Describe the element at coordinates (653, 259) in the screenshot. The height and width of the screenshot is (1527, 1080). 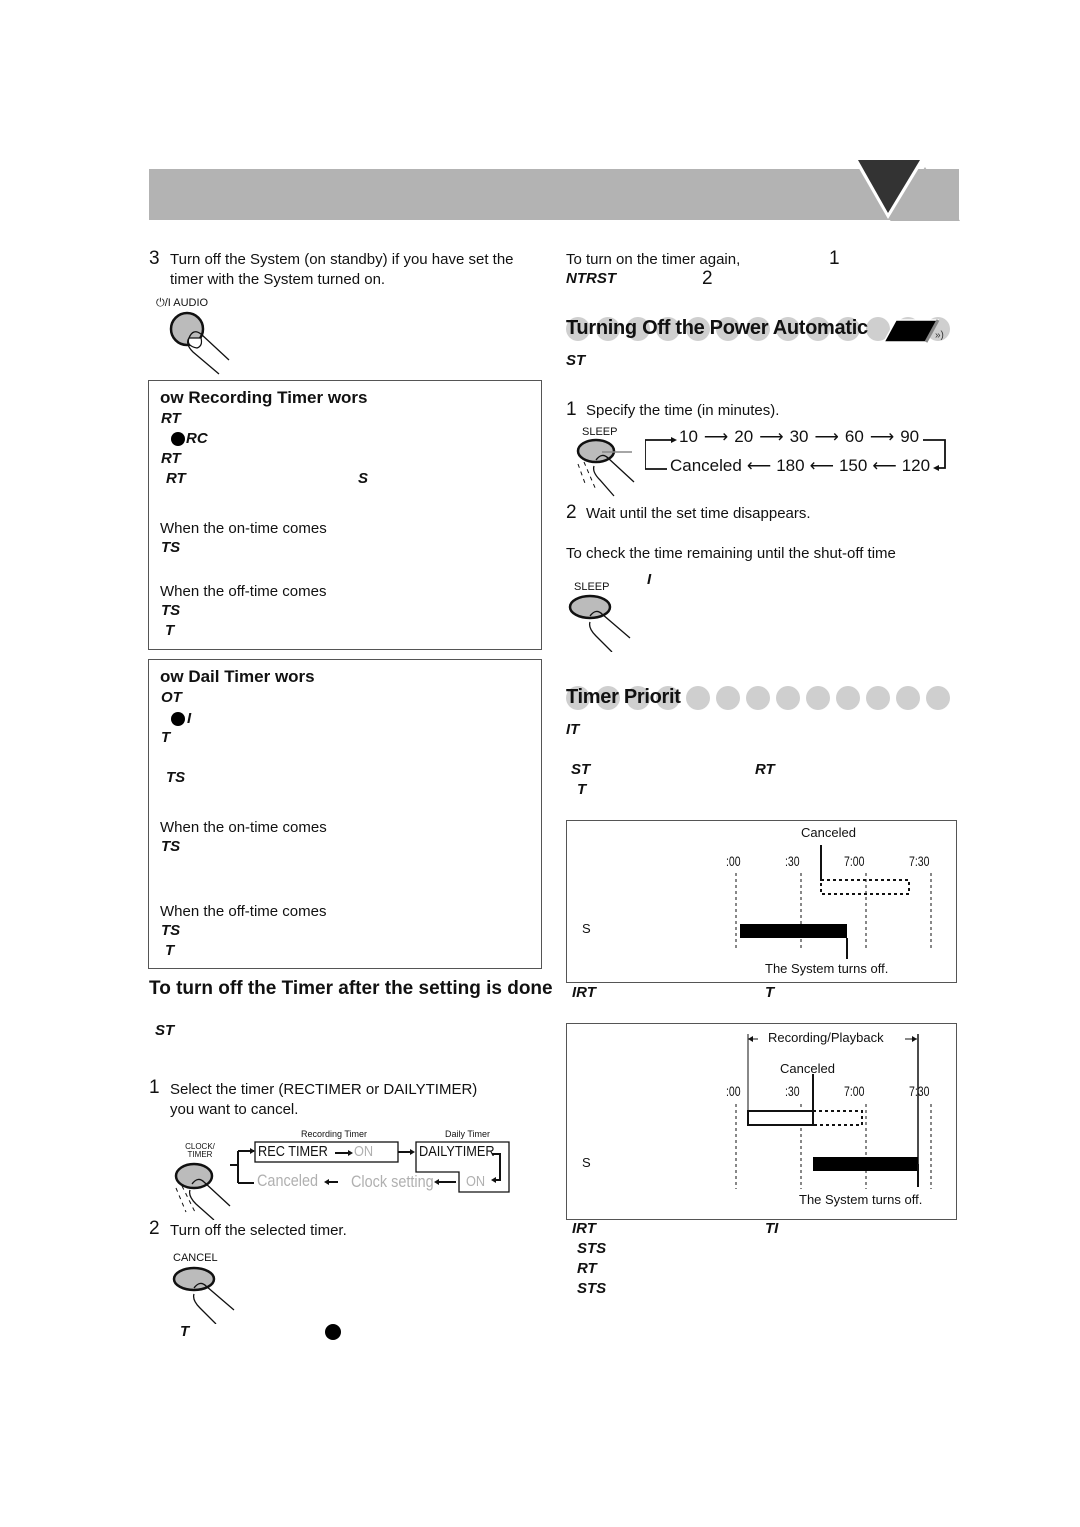
I see `turn-on-again-text: To turn on the timer again,` at that location.